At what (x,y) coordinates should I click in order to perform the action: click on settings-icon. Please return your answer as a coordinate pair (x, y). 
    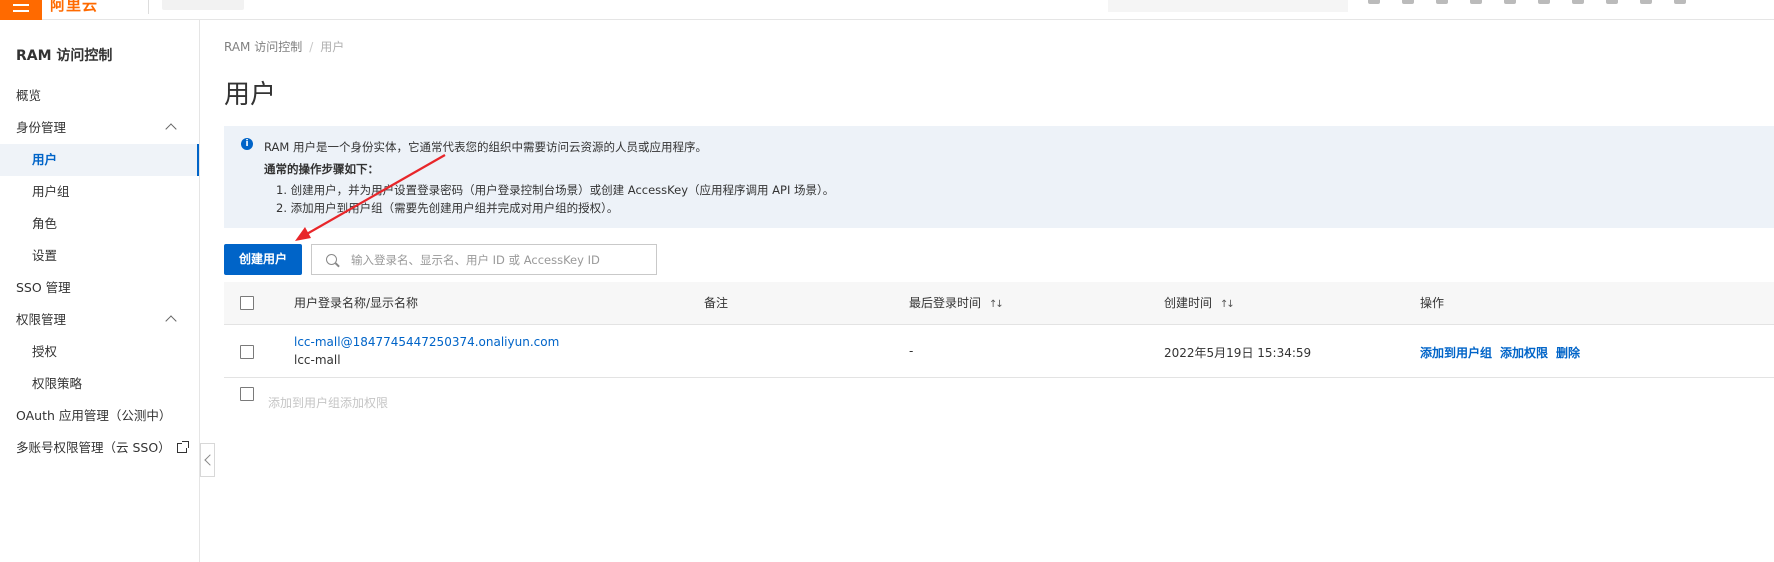
    Looking at the image, I should click on (1680, 2).